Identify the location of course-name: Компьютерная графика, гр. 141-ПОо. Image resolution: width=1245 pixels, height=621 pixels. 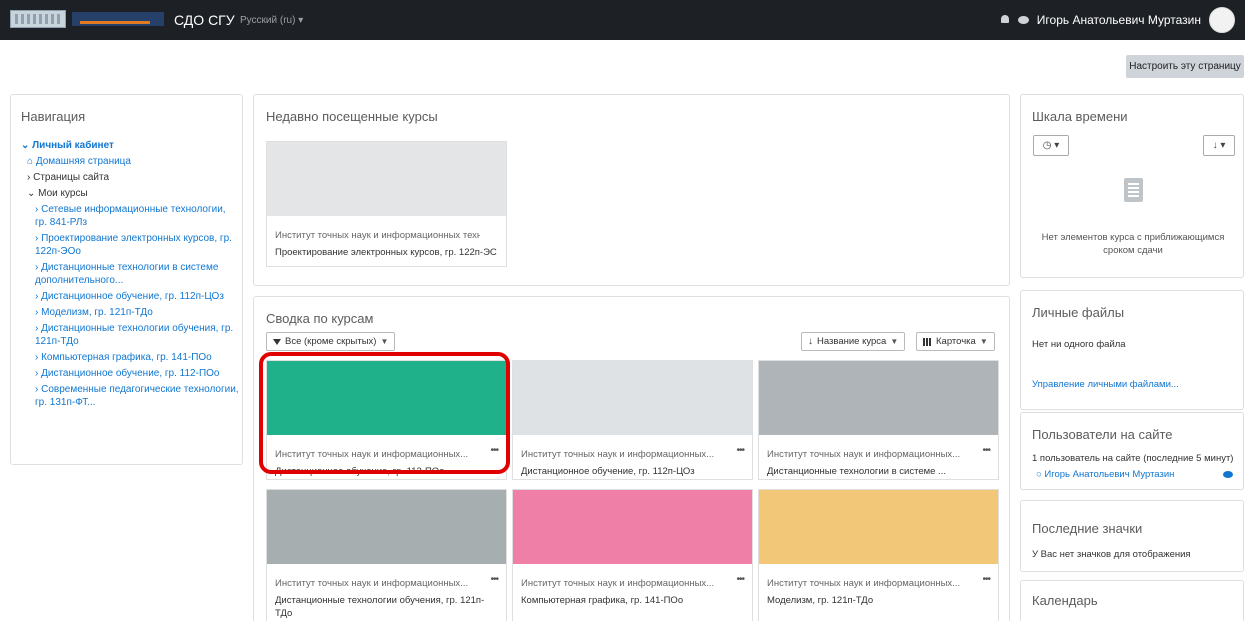
(633, 600).